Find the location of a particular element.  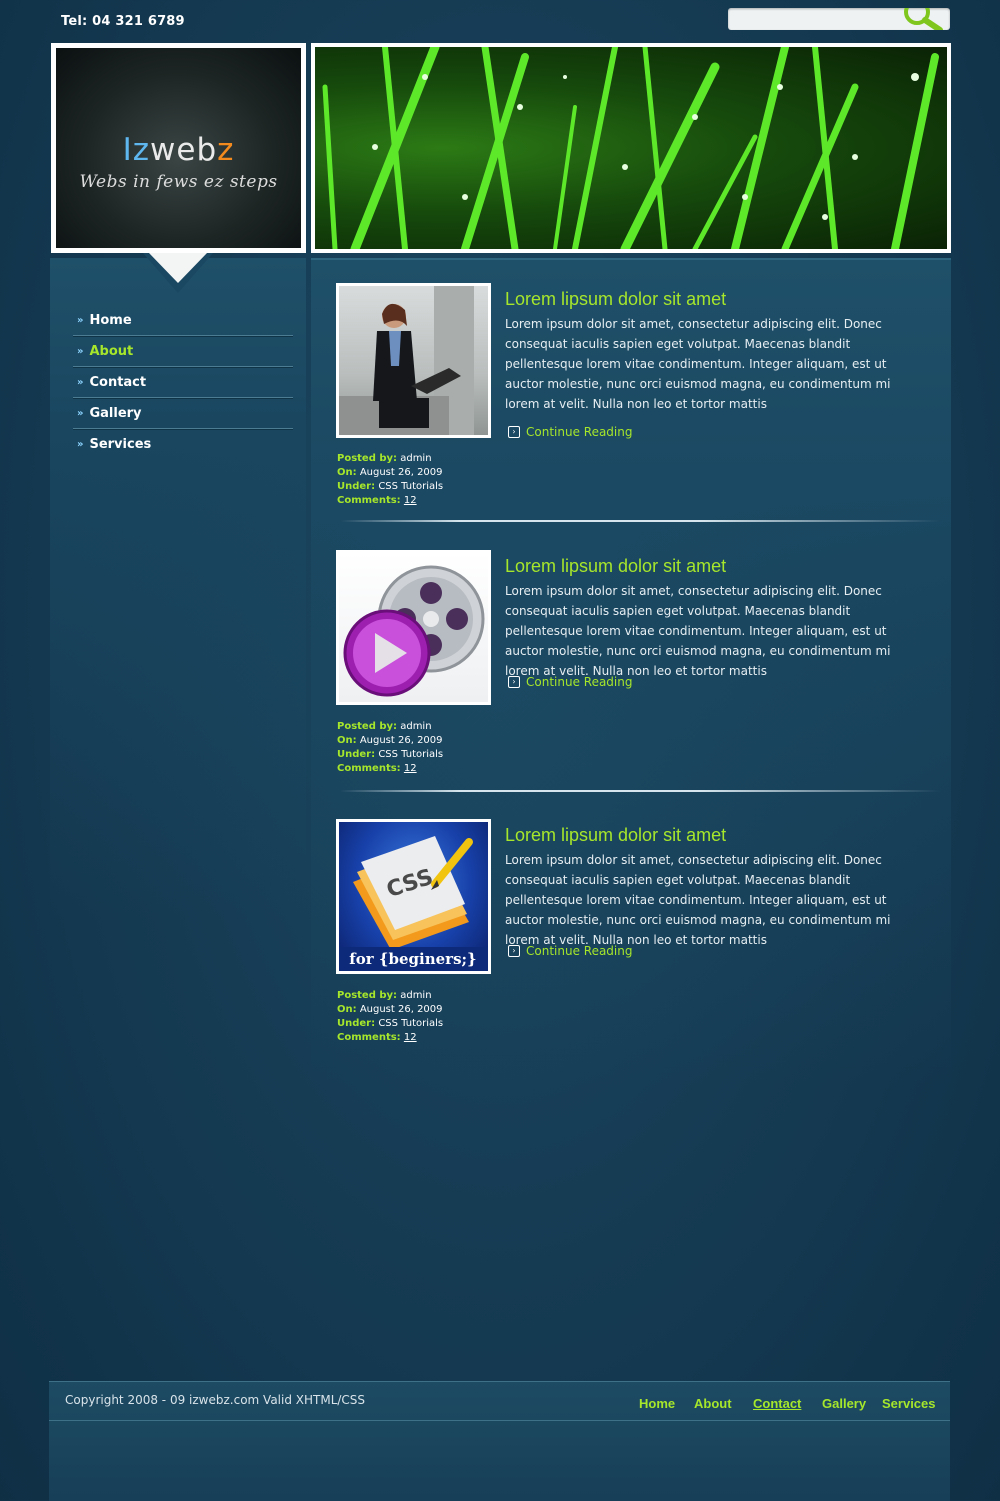

caption-label: for {beginers;} is located at coordinates (412, 959).